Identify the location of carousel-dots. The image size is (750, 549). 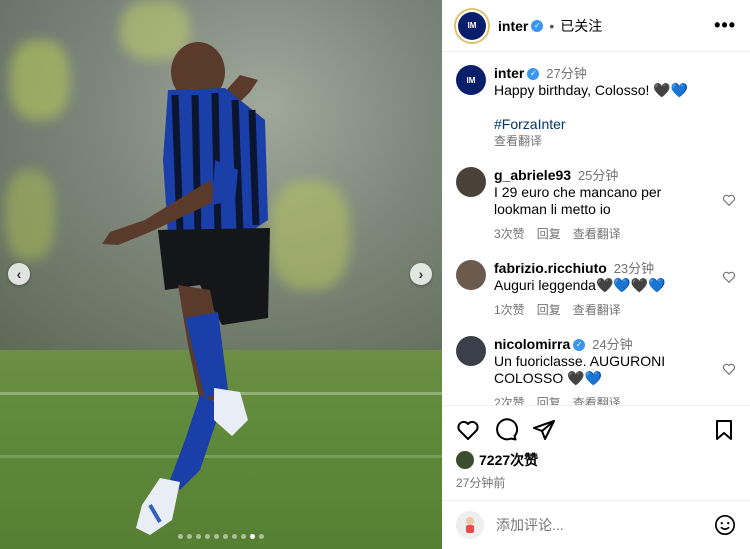
(221, 536).